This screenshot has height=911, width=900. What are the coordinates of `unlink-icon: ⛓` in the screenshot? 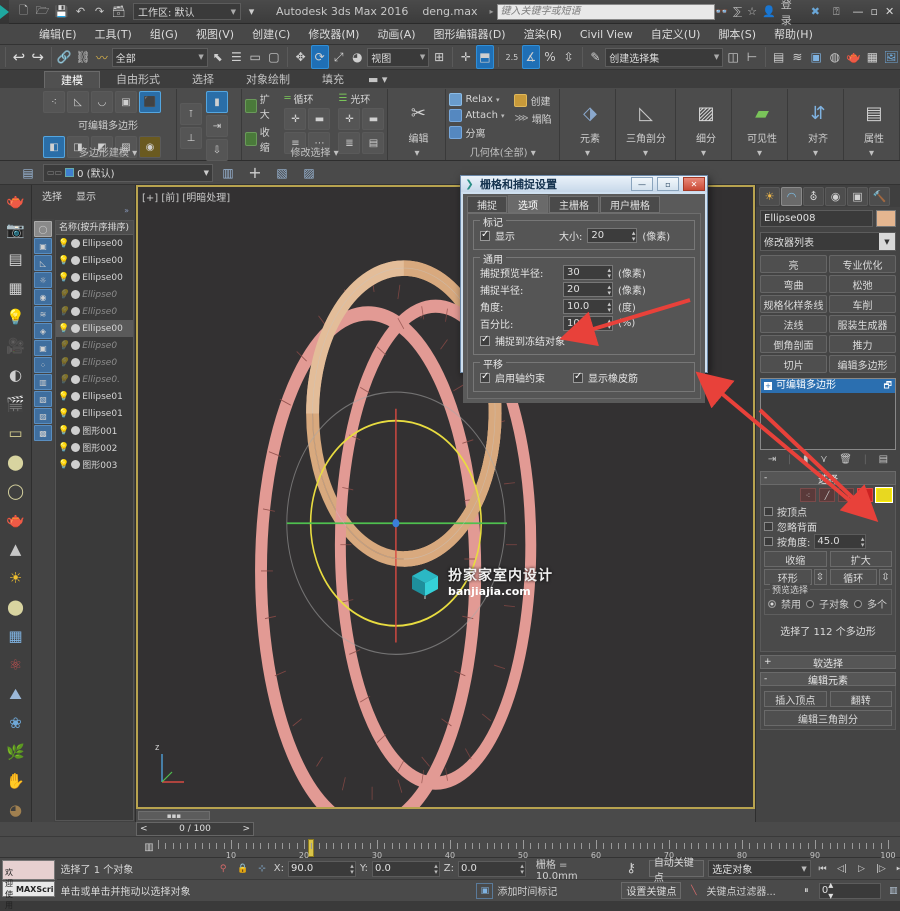 It's located at (83, 57).